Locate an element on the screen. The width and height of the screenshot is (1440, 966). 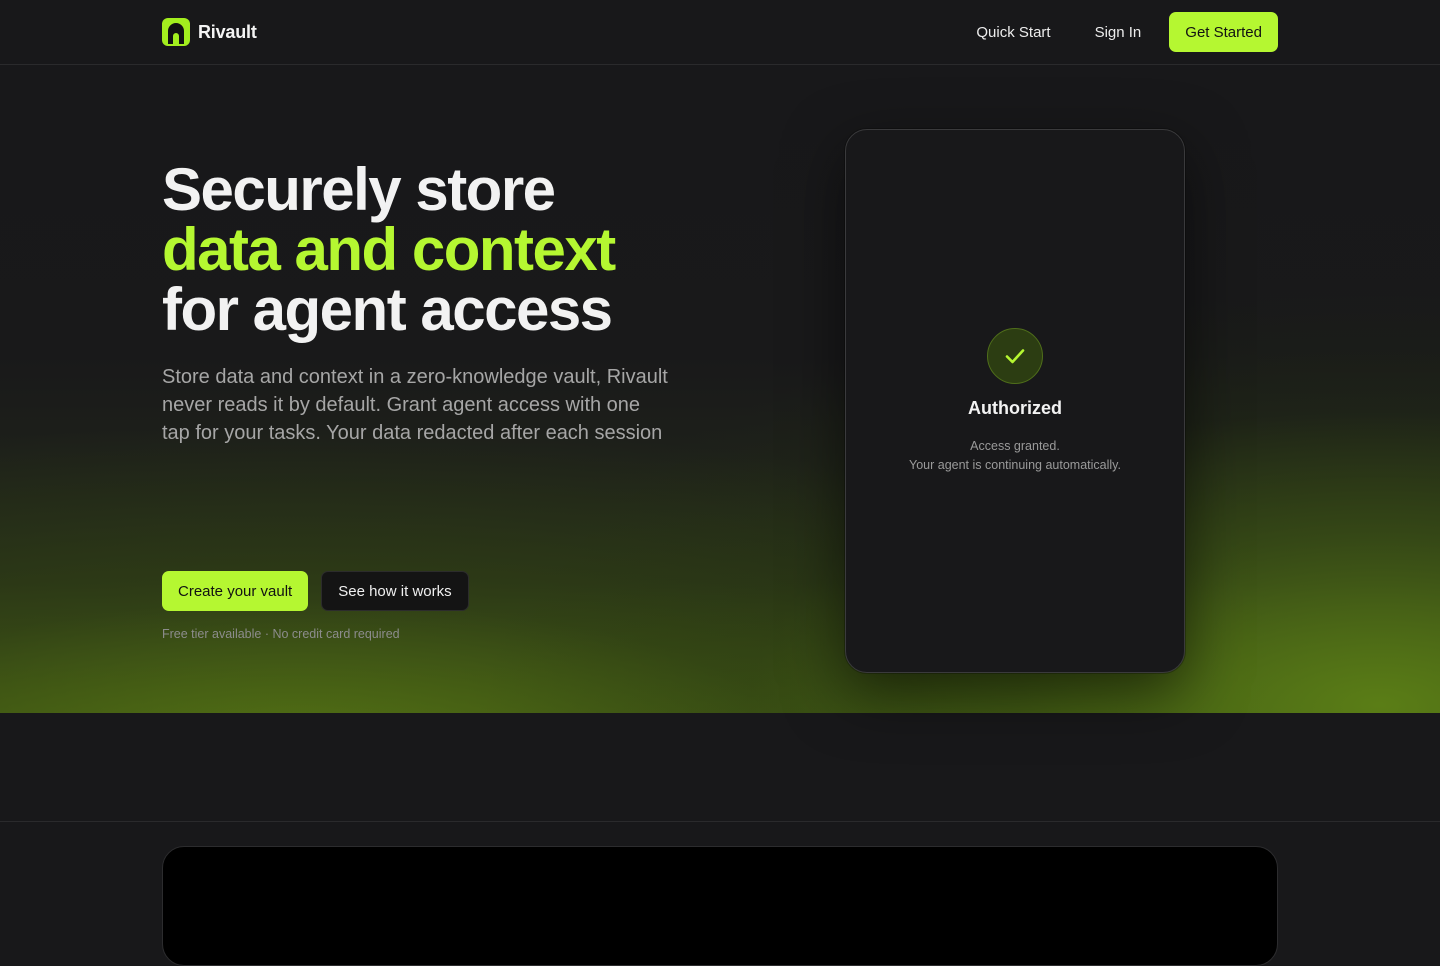
top-navbar: Rivault Quick Start Sign In Get Started is located at coordinates (720, 32).